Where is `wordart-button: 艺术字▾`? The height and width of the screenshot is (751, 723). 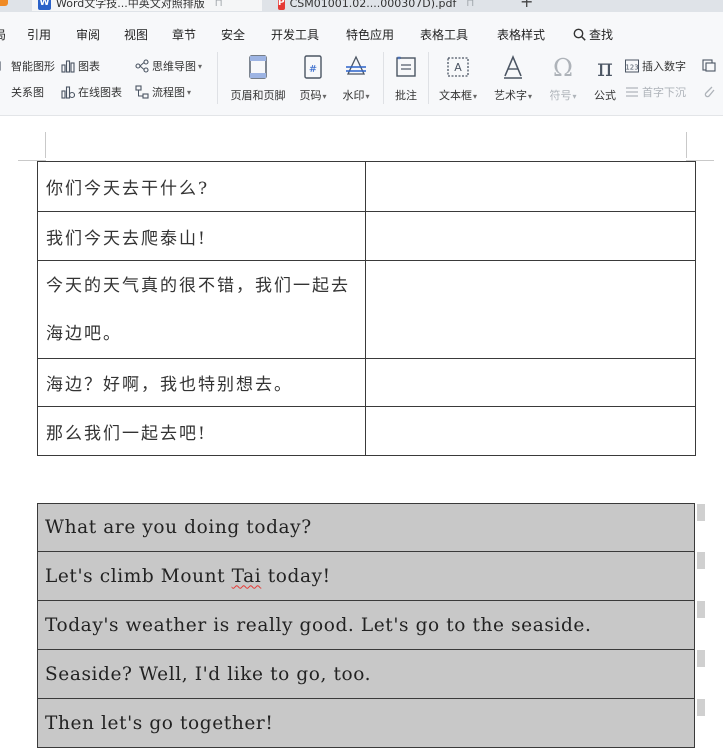 wordart-button: 艺术字▾ is located at coordinates (513, 78).